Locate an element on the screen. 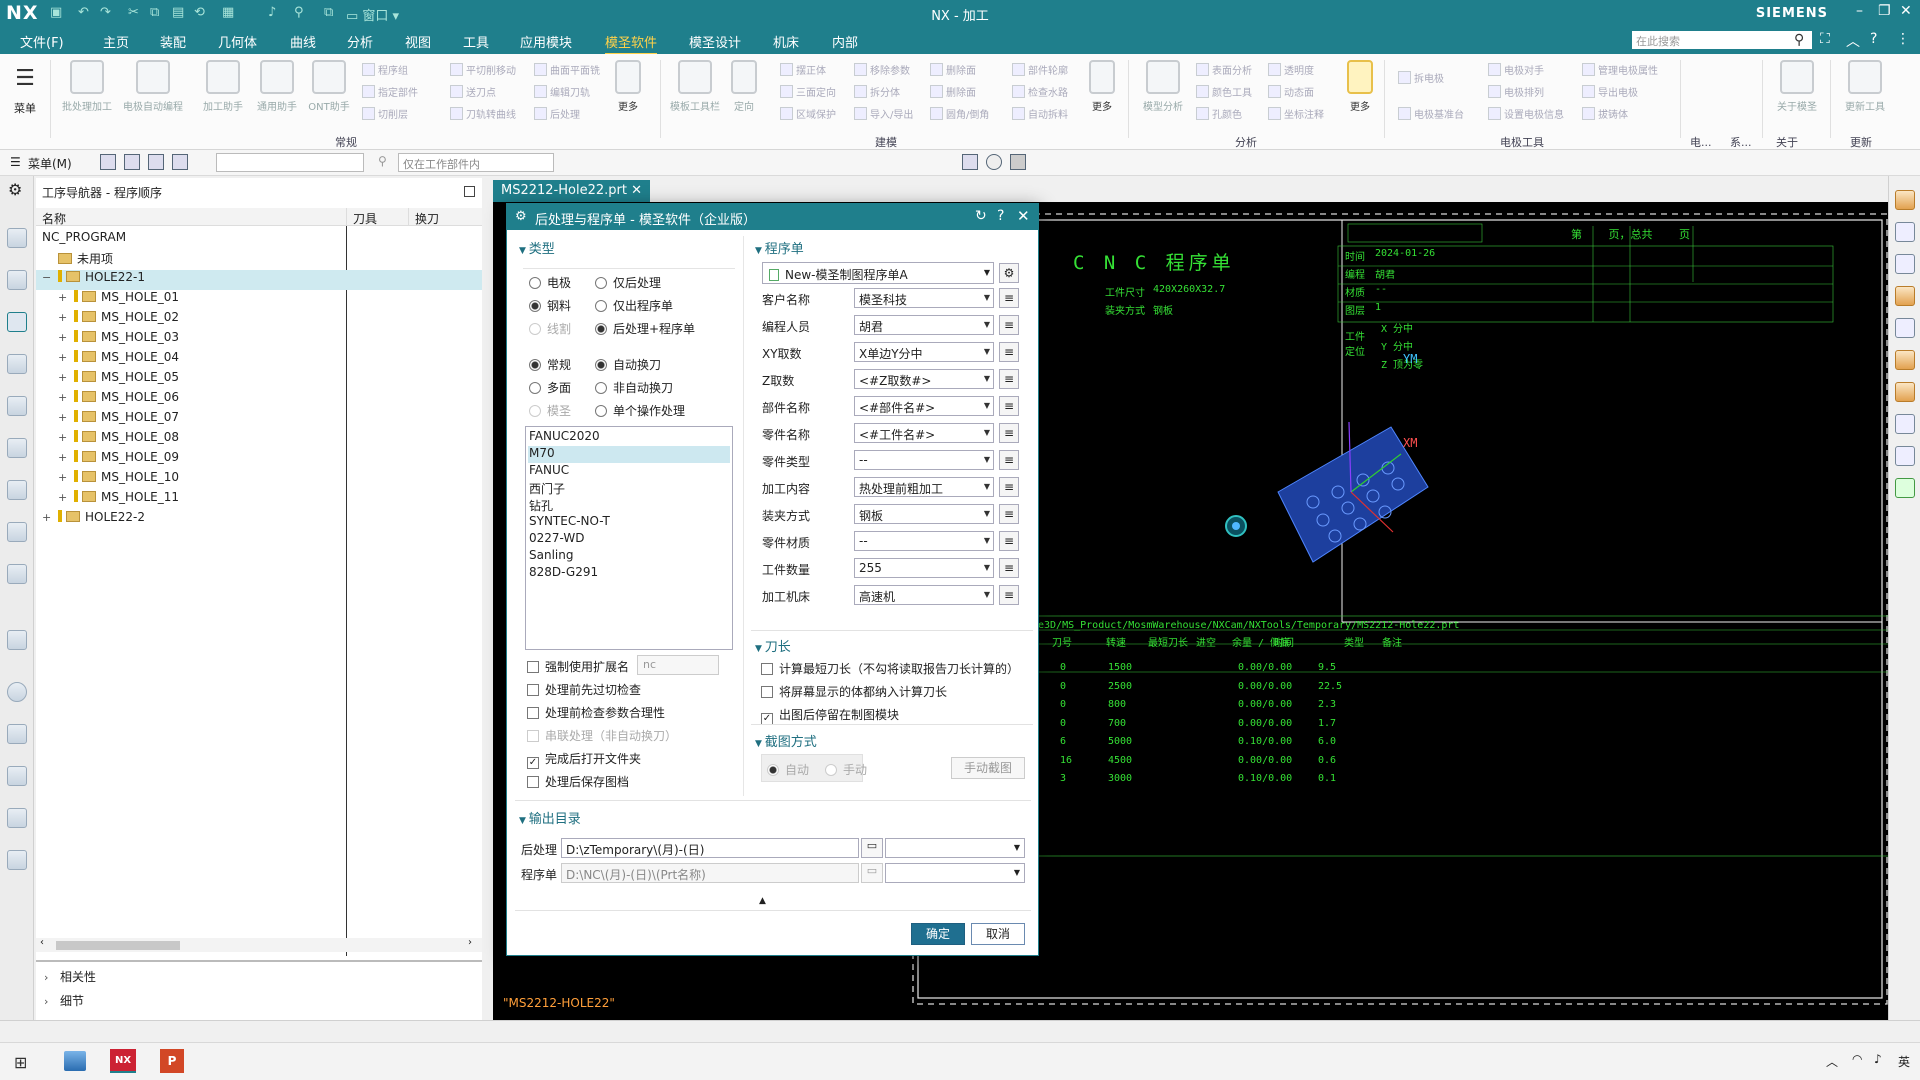 The height and width of the screenshot is (1080, 1920). tree-unused: 未用项 is located at coordinates (85, 260).